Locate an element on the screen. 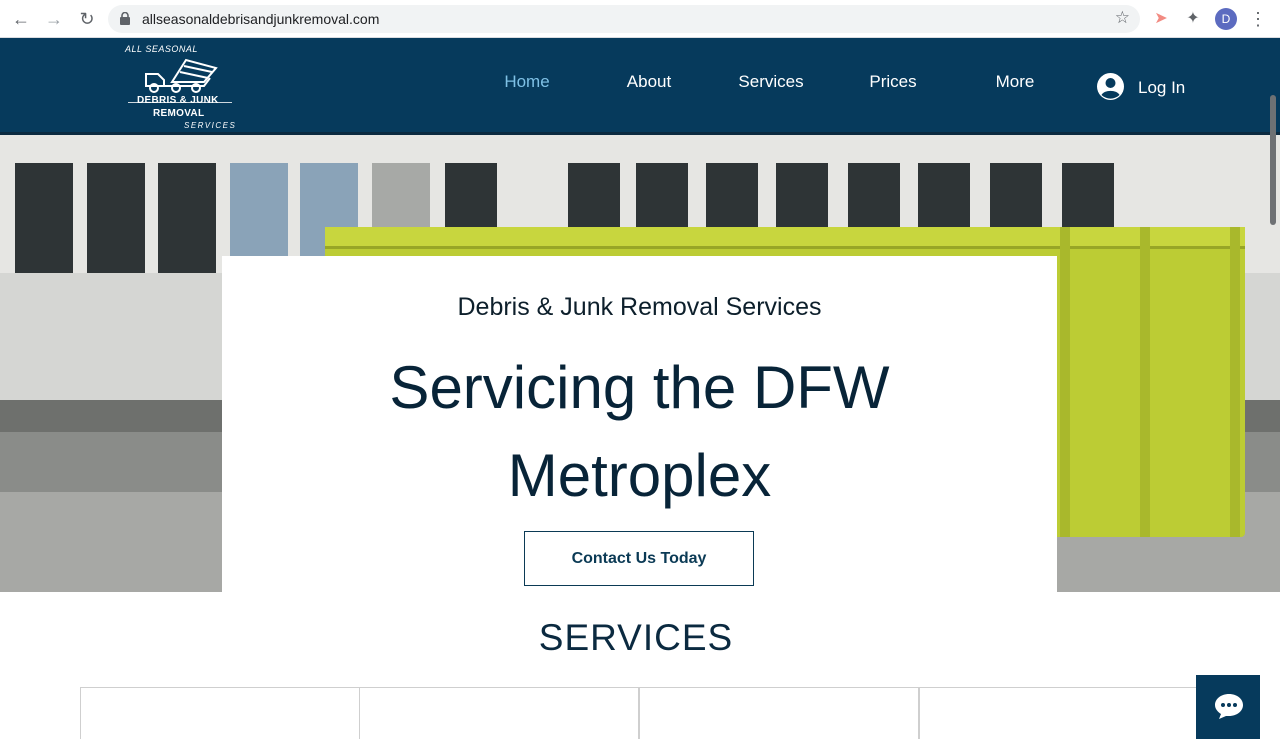 This screenshot has width=1280, height=739. contact-us-button: Contact Us Today is located at coordinates (639, 558).